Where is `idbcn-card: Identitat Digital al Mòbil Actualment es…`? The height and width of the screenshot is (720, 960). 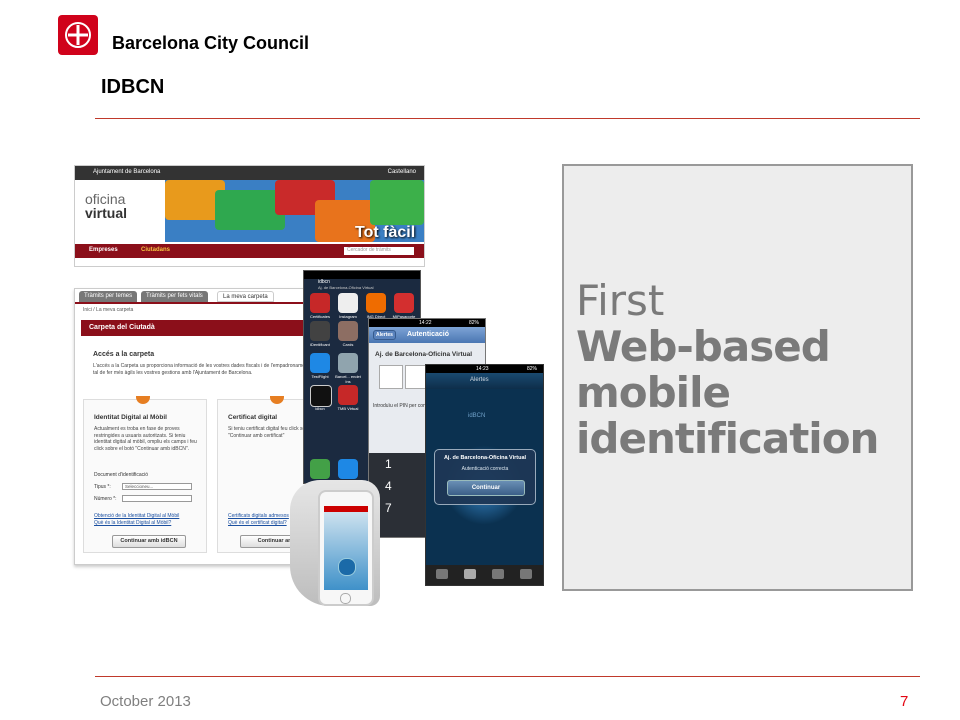 idbcn-card: Identitat Digital al Mòbil Actualment es… is located at coordinates (145, 474).